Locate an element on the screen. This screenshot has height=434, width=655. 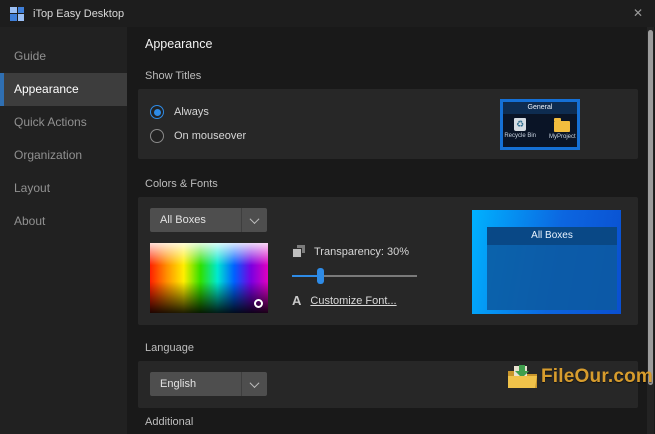
transparency-slider is located at coordinates (354, 276).